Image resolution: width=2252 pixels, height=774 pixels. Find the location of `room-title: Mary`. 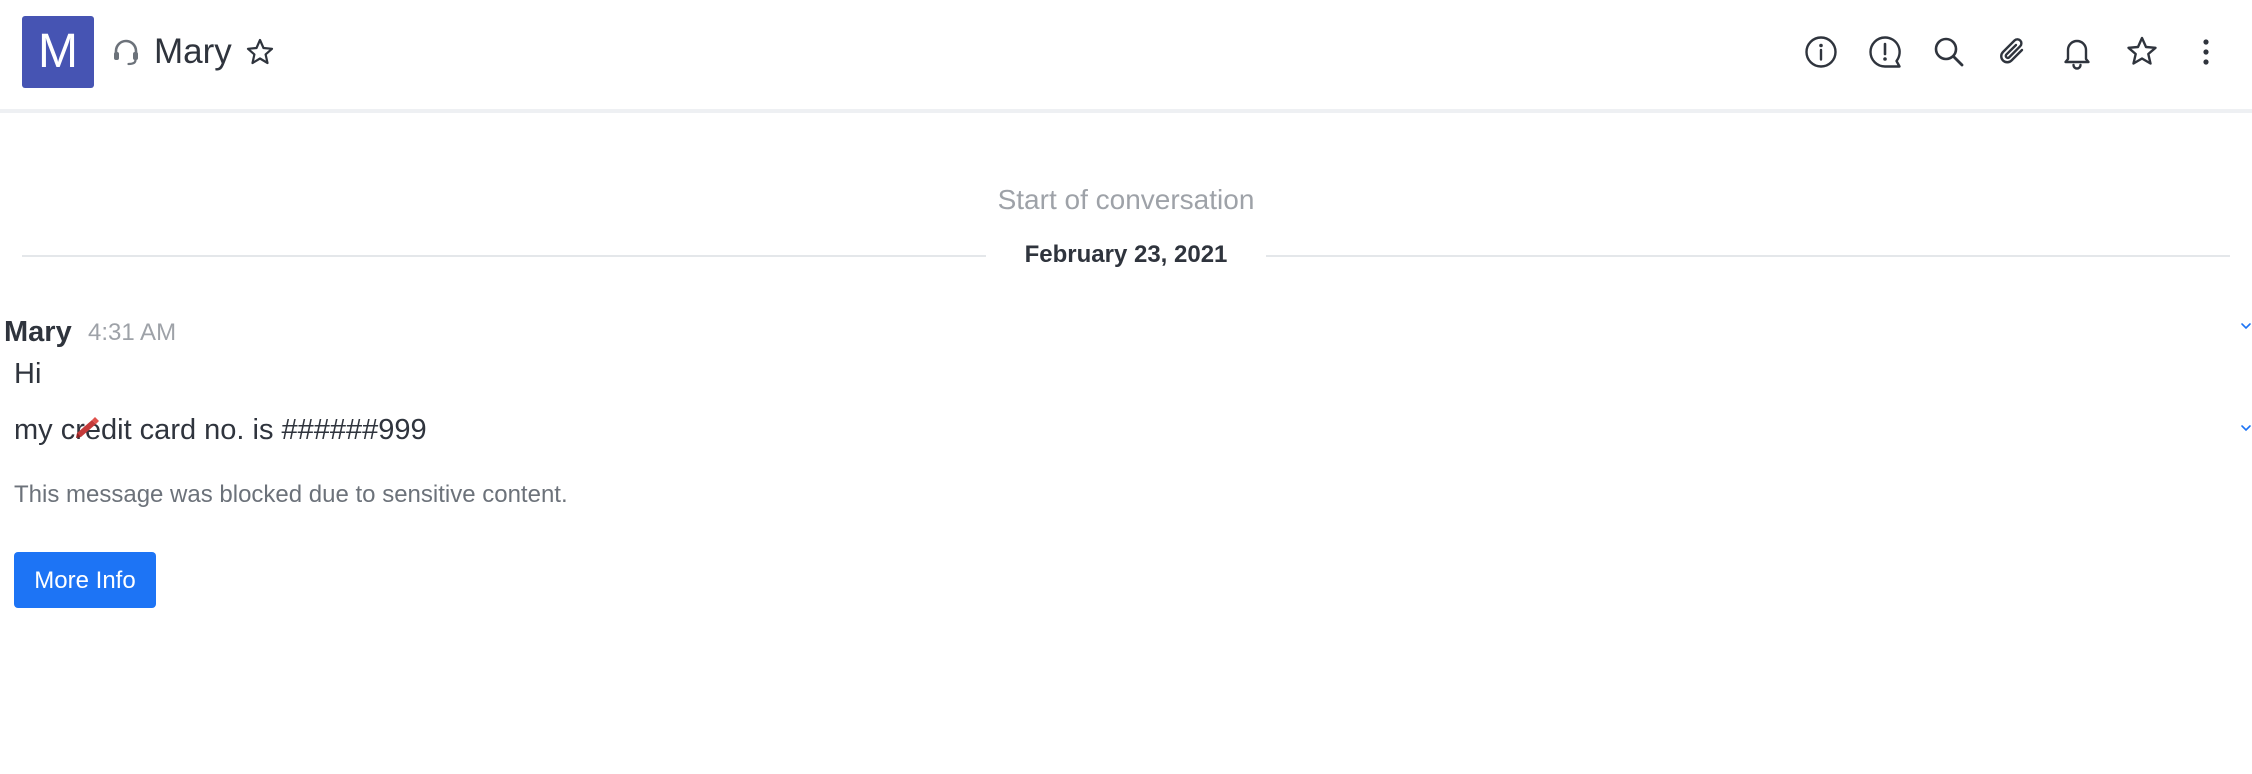

room-title: Mary is located at coordinates (193, 51).